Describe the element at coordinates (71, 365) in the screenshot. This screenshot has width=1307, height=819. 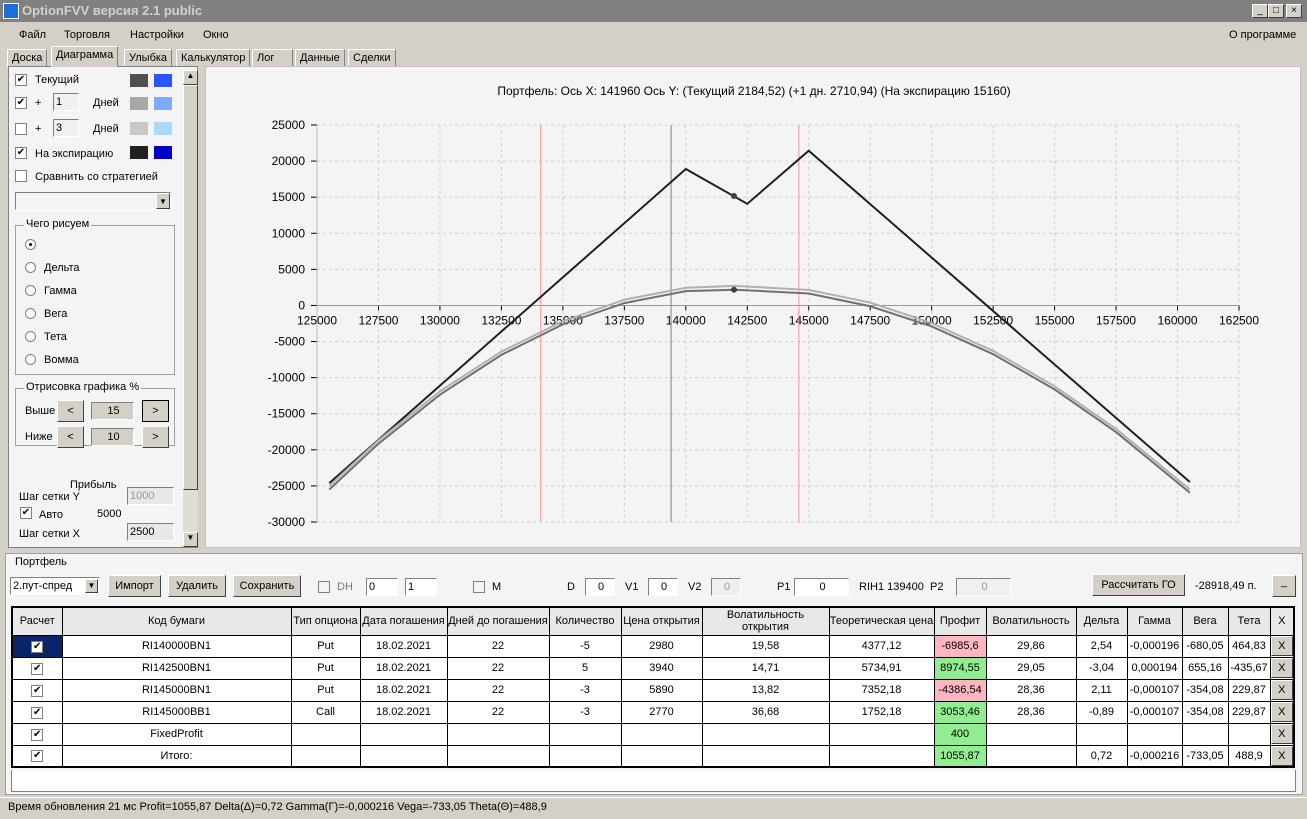
I see `radio-0: Прибыль` at that location.